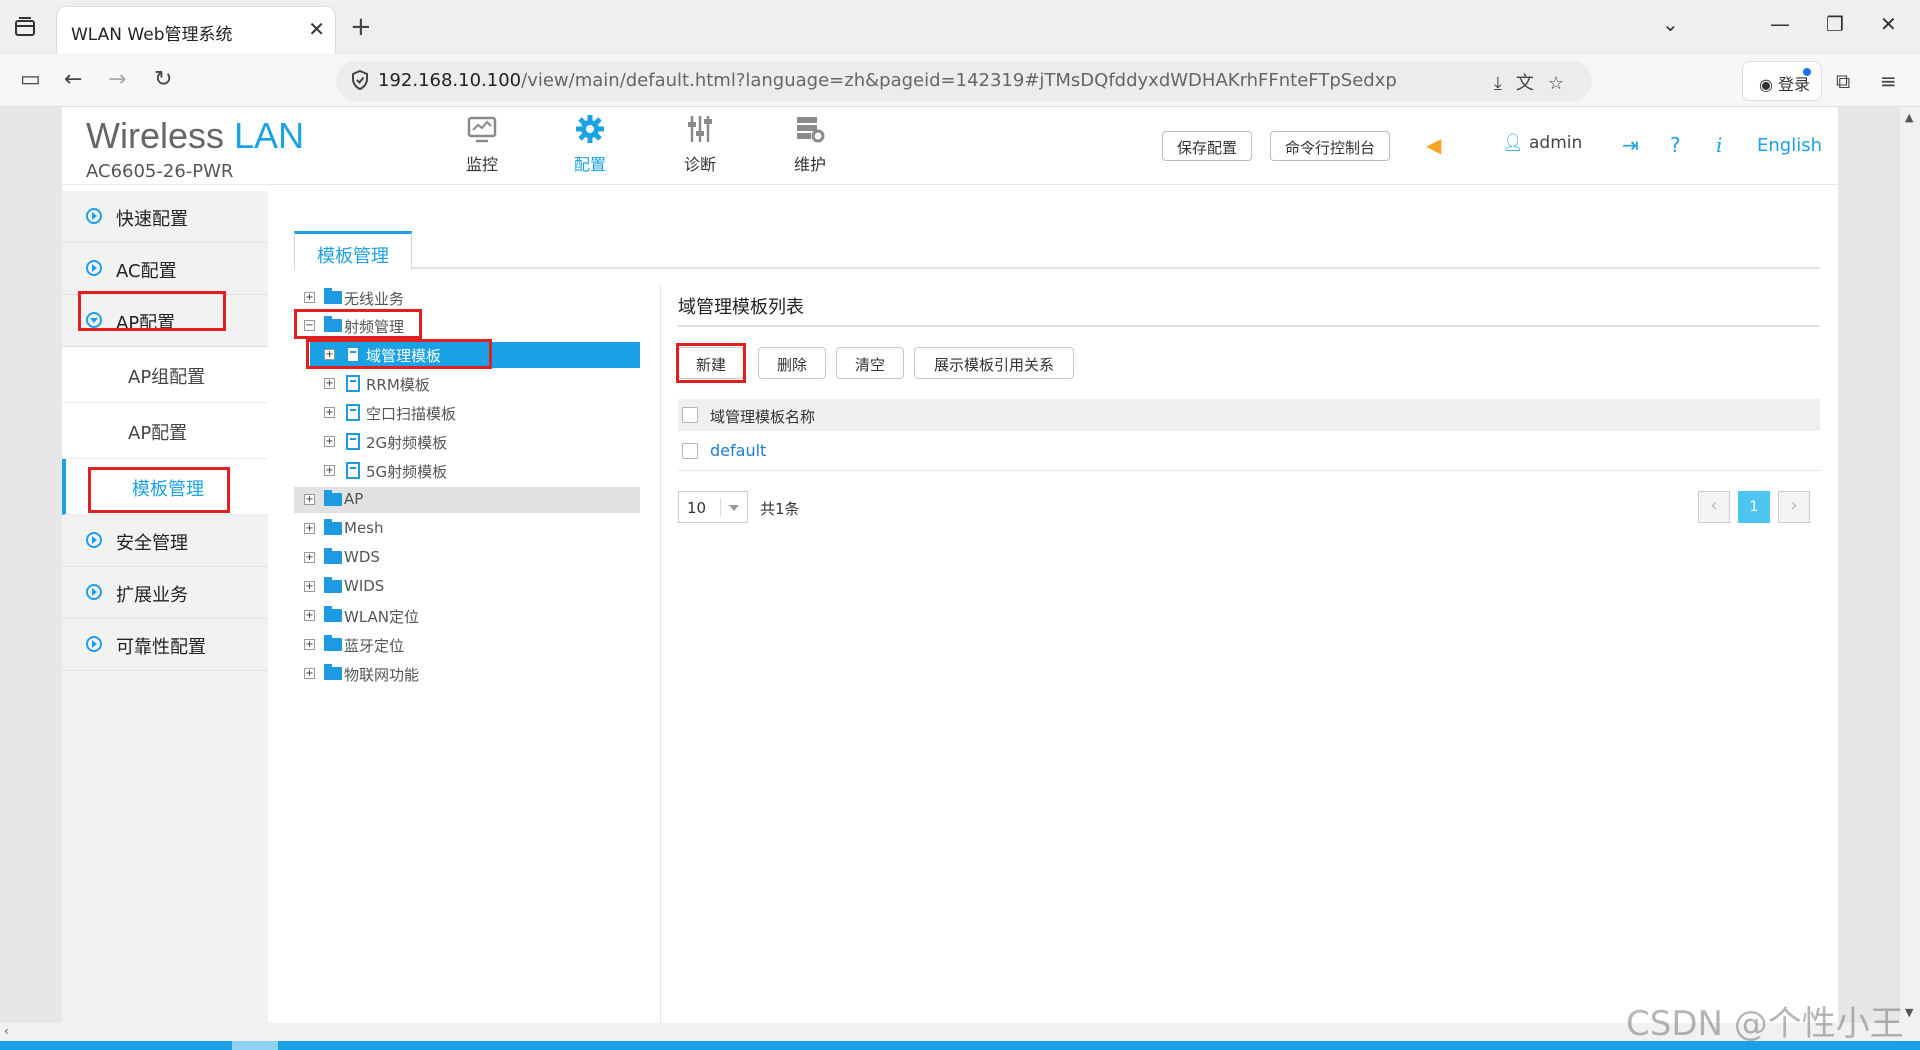 This screenshot has height=1050, width=1920. I want to click on nav-monitor: 监控, so click(482, 144).